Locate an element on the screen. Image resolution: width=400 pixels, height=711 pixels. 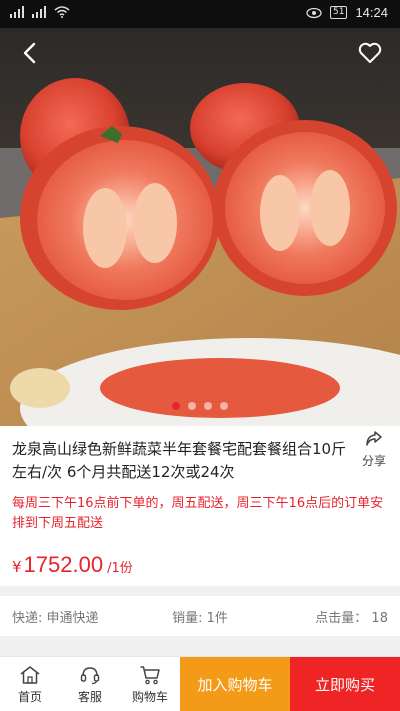
service-tab-label: 客服 is located at coordinates (89, 696).